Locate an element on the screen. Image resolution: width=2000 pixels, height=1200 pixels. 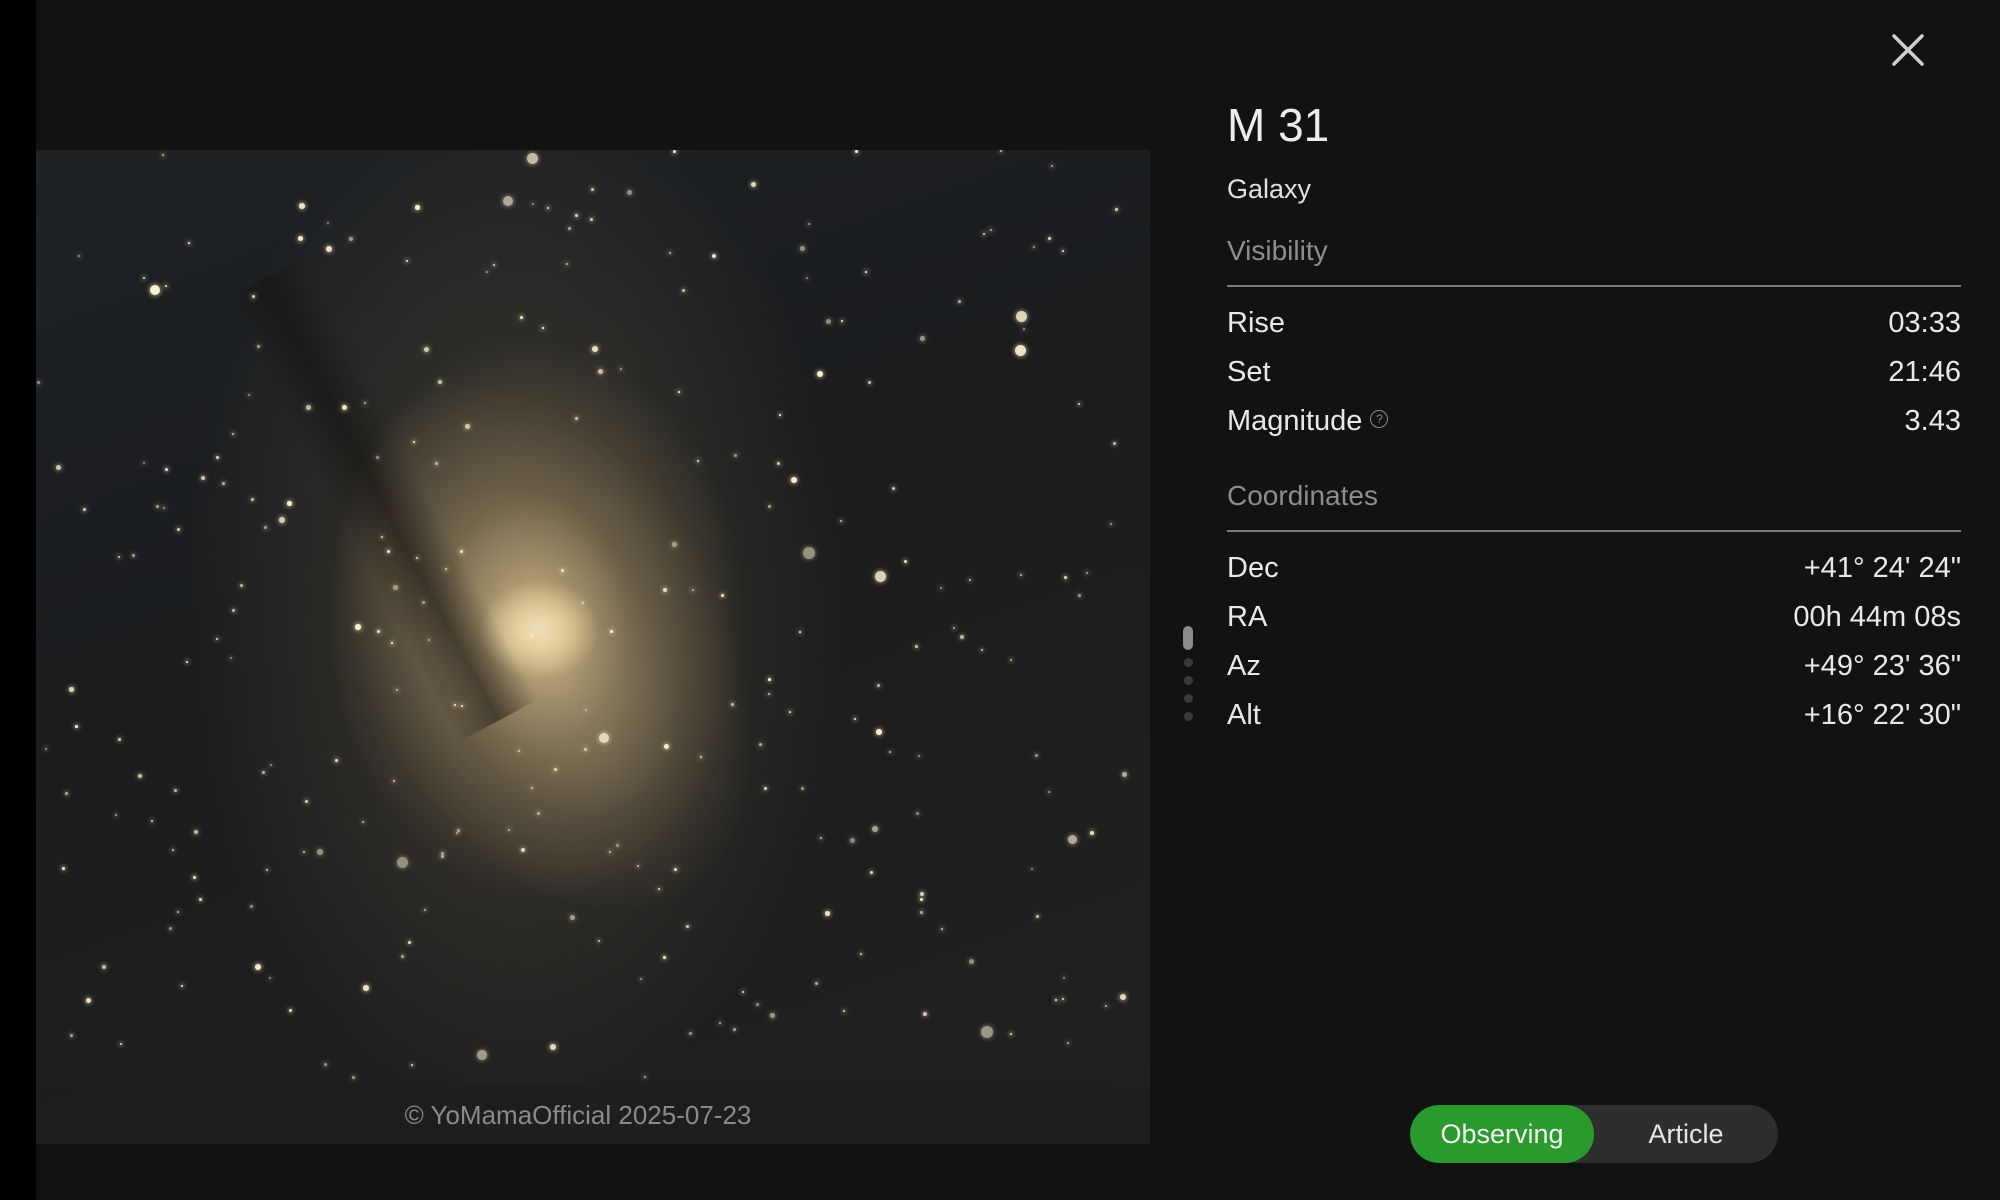
view-mode-toggle: Observing Article is located at coordinates (1594, 1134).